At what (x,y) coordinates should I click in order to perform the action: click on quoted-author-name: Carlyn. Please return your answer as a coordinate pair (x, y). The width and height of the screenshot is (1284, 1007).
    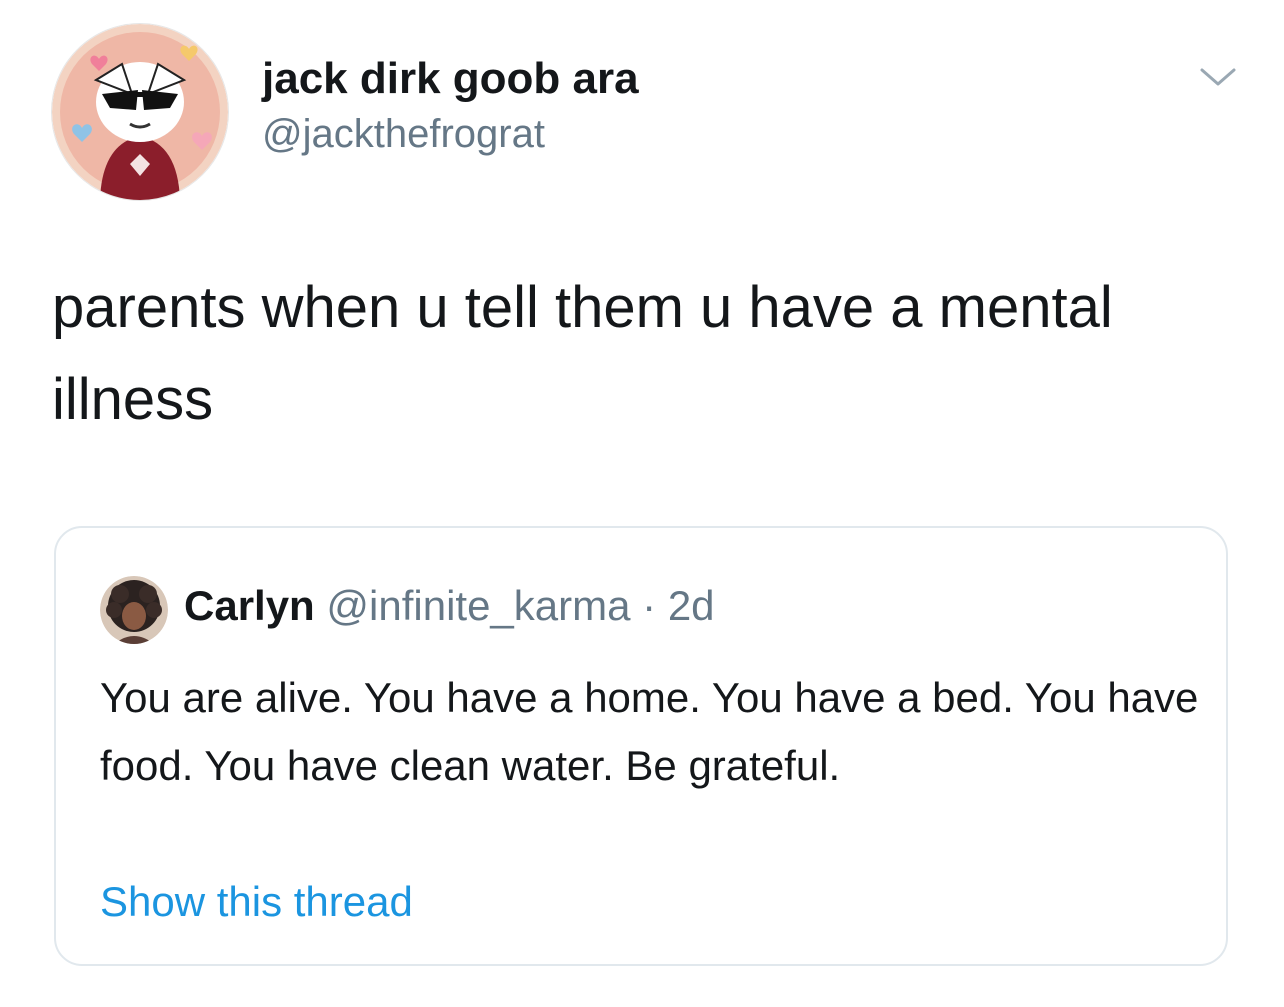
    Looking at the image, I should click on (249, 605).